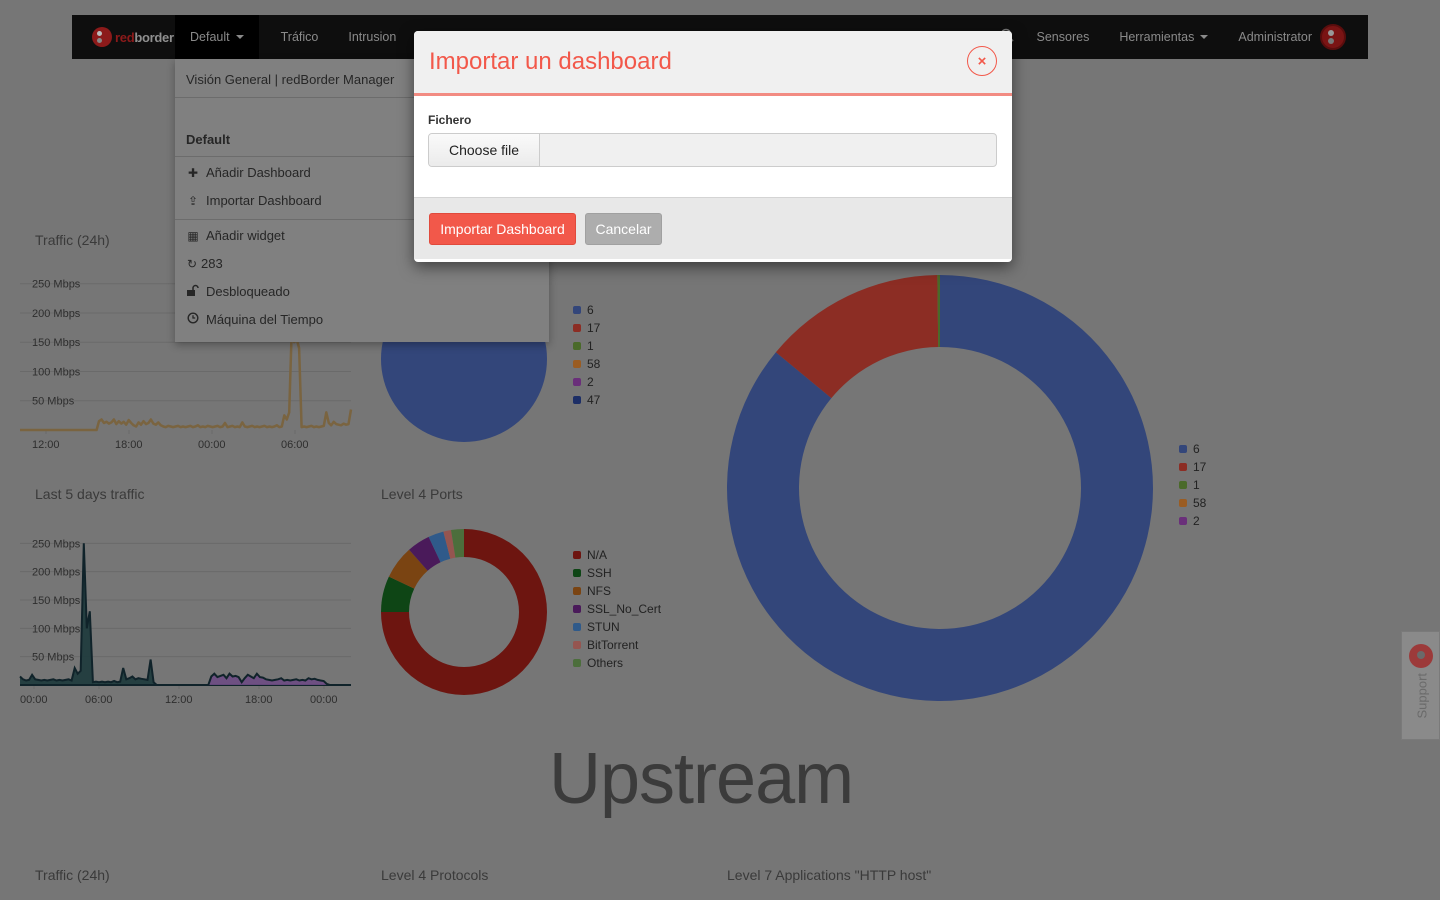 The image size is (1440, 900). I want to click on menu-item-label: Añadir Dashboard, so click(258, 172).